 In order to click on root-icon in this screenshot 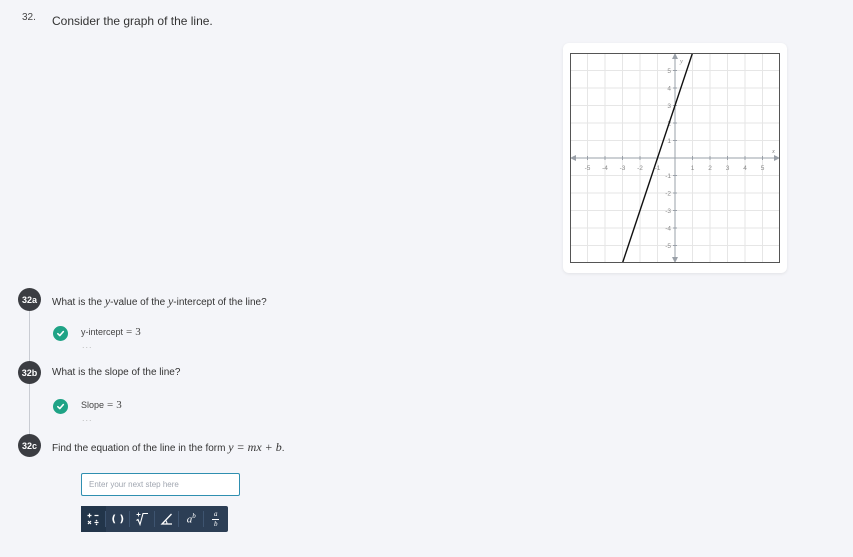, I will do `click(142, 519)`.